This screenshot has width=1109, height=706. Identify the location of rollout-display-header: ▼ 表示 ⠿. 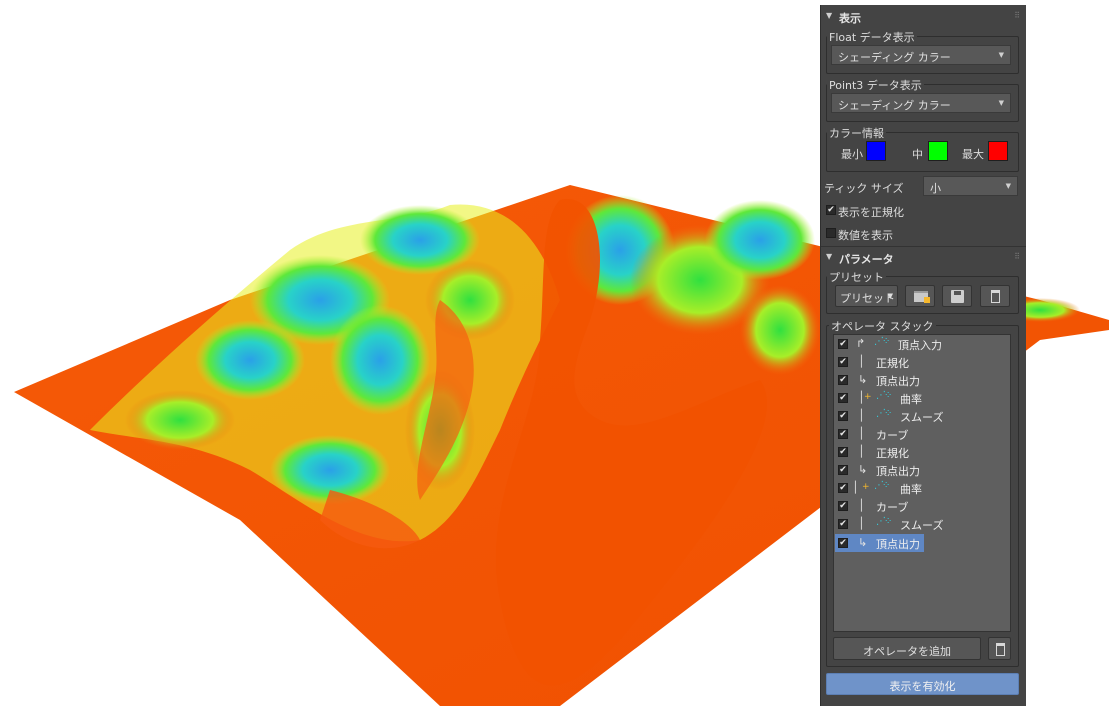
(924, 17).